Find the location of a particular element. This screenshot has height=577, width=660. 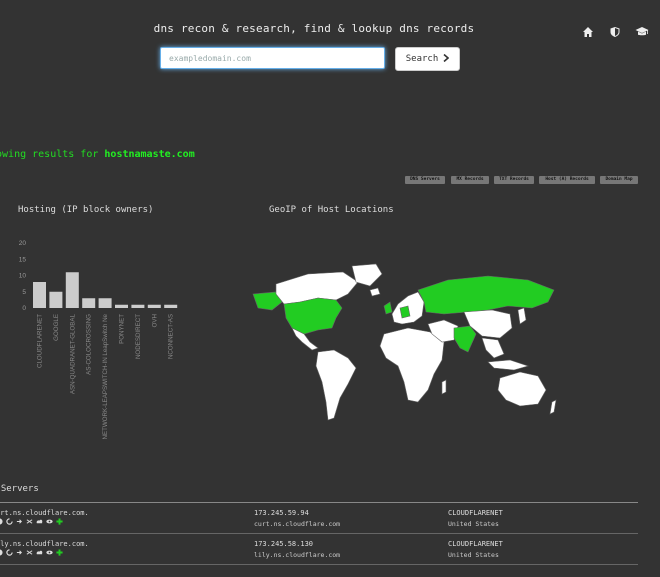

home-icon is located at coordinates (589, 30).